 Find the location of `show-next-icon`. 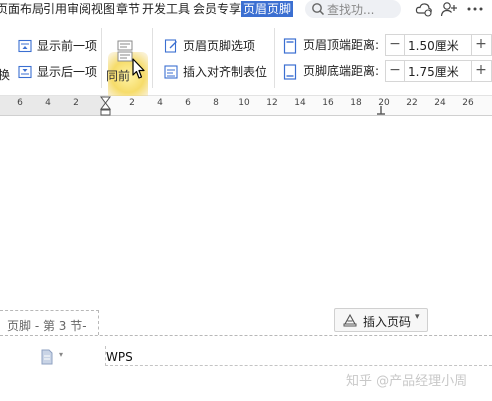

show-next-icon is located at coordinates (25, 72).